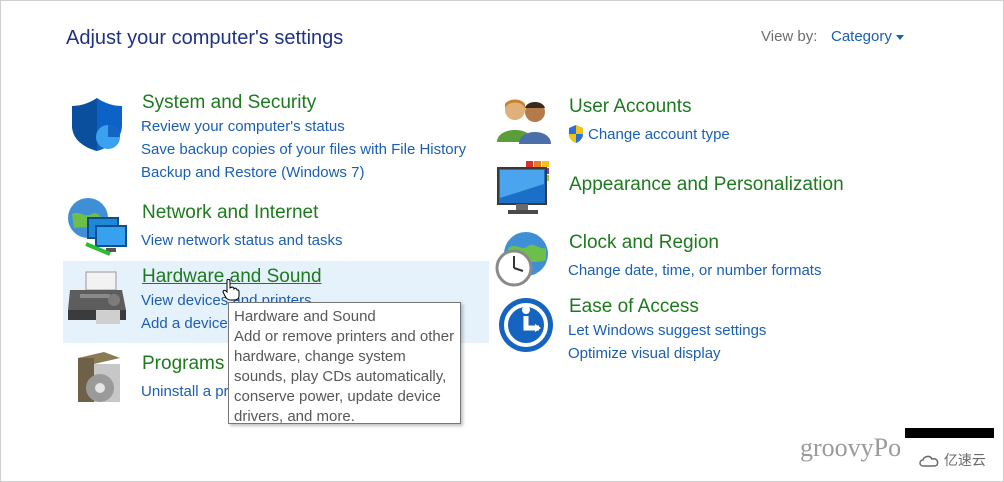  What do you see at coordinates (97, 297) in the screenshot?
I see `printer-icon` at bounding box center [97, 297].